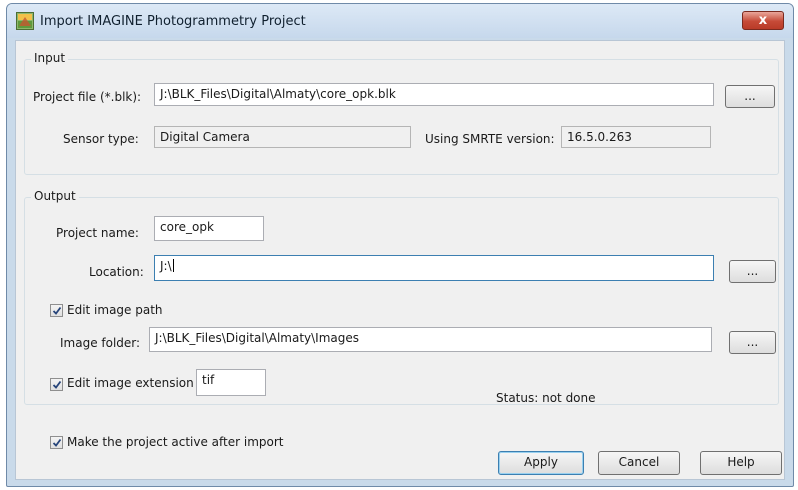 The width and height of the screenshot is (798, 490). What do you see at coordinates (400, 21) in the screenshot?
I see `title-bar: Import IMAGINE Photogrammetry Project x` at bounding box center [400, 21].